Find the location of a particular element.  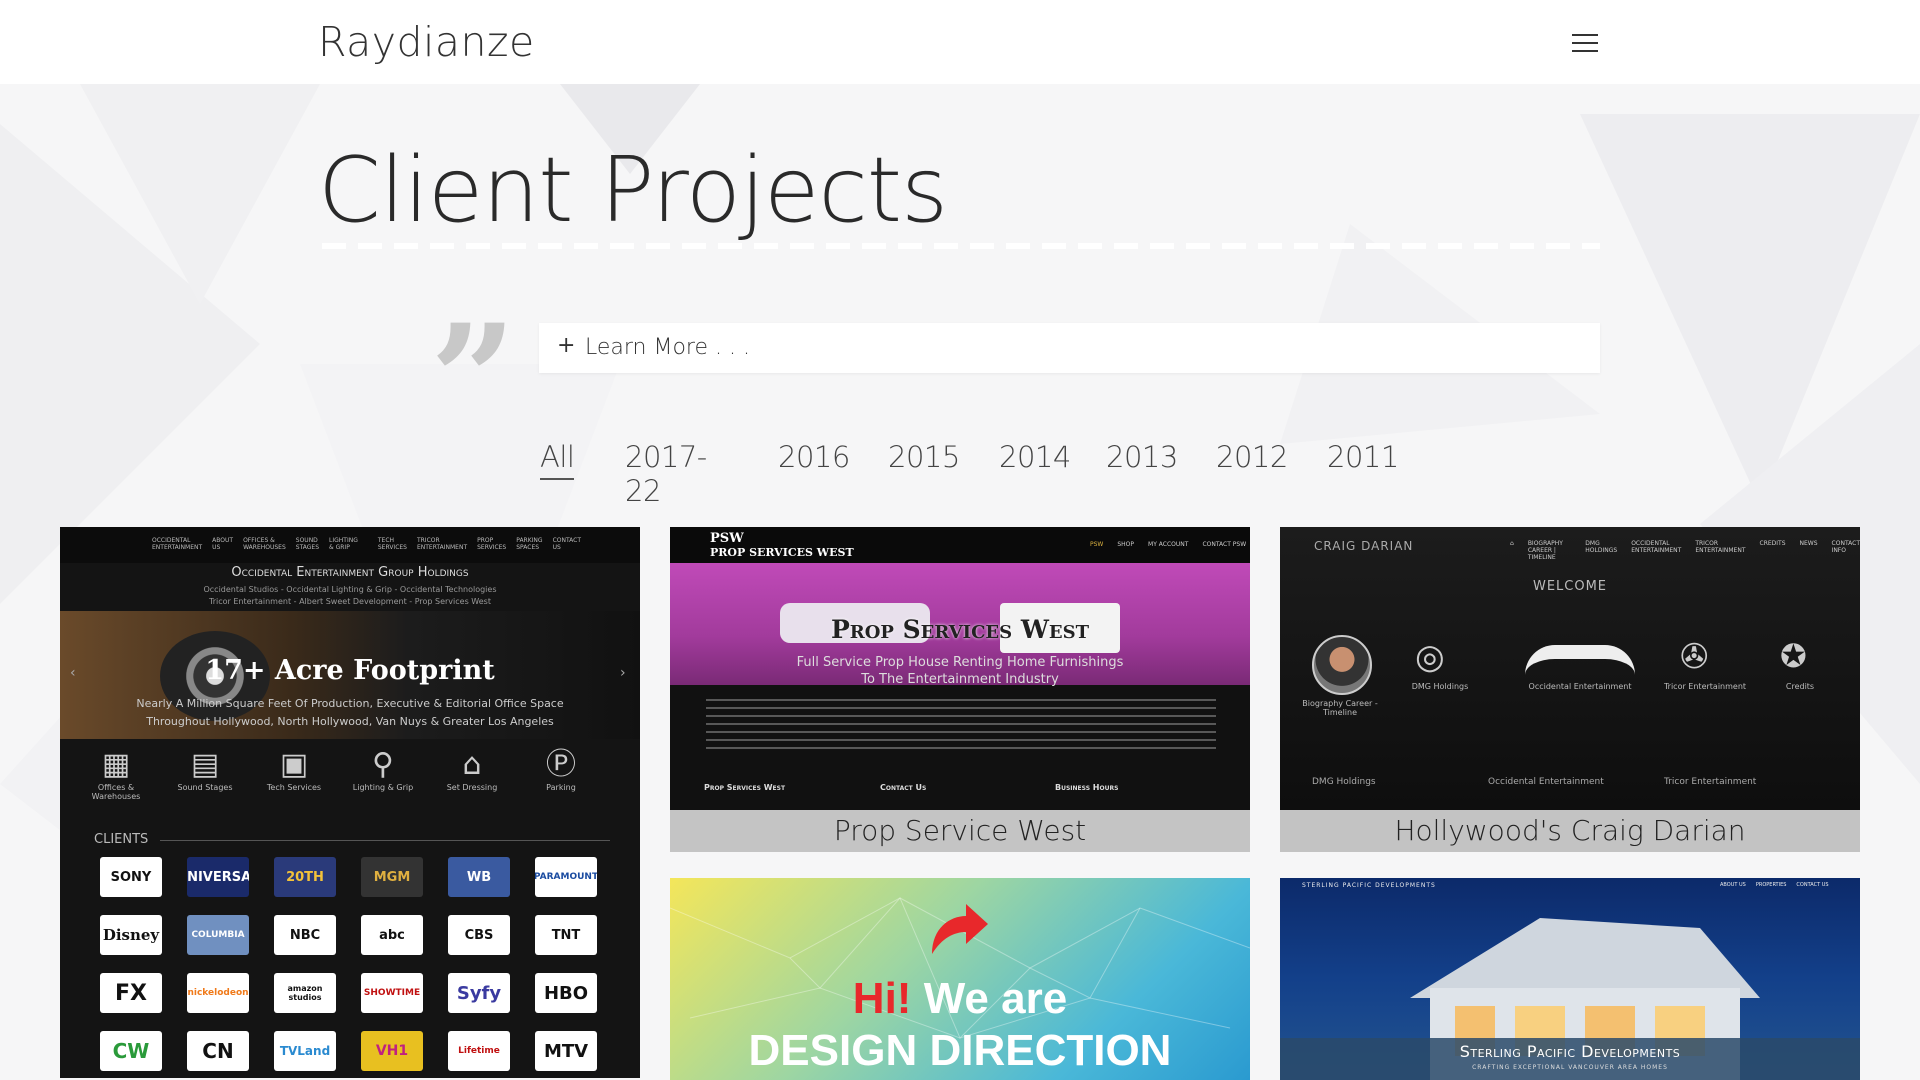

craig-nav-item: TRICOR ENTERTAINMENT is located at coordinates (1720, 550).